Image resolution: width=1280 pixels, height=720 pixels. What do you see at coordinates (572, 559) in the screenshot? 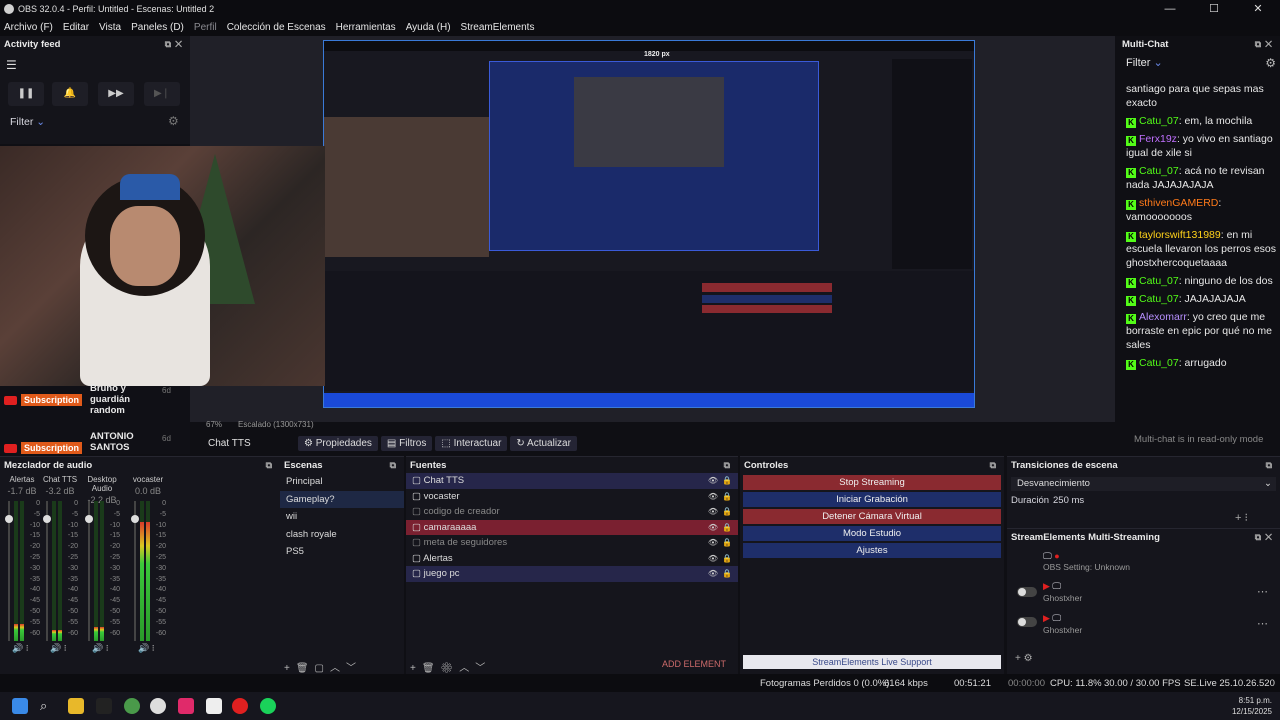
I see `source-item: ▢ Alertas 👁 🔒` at bounding box center [572, 559].